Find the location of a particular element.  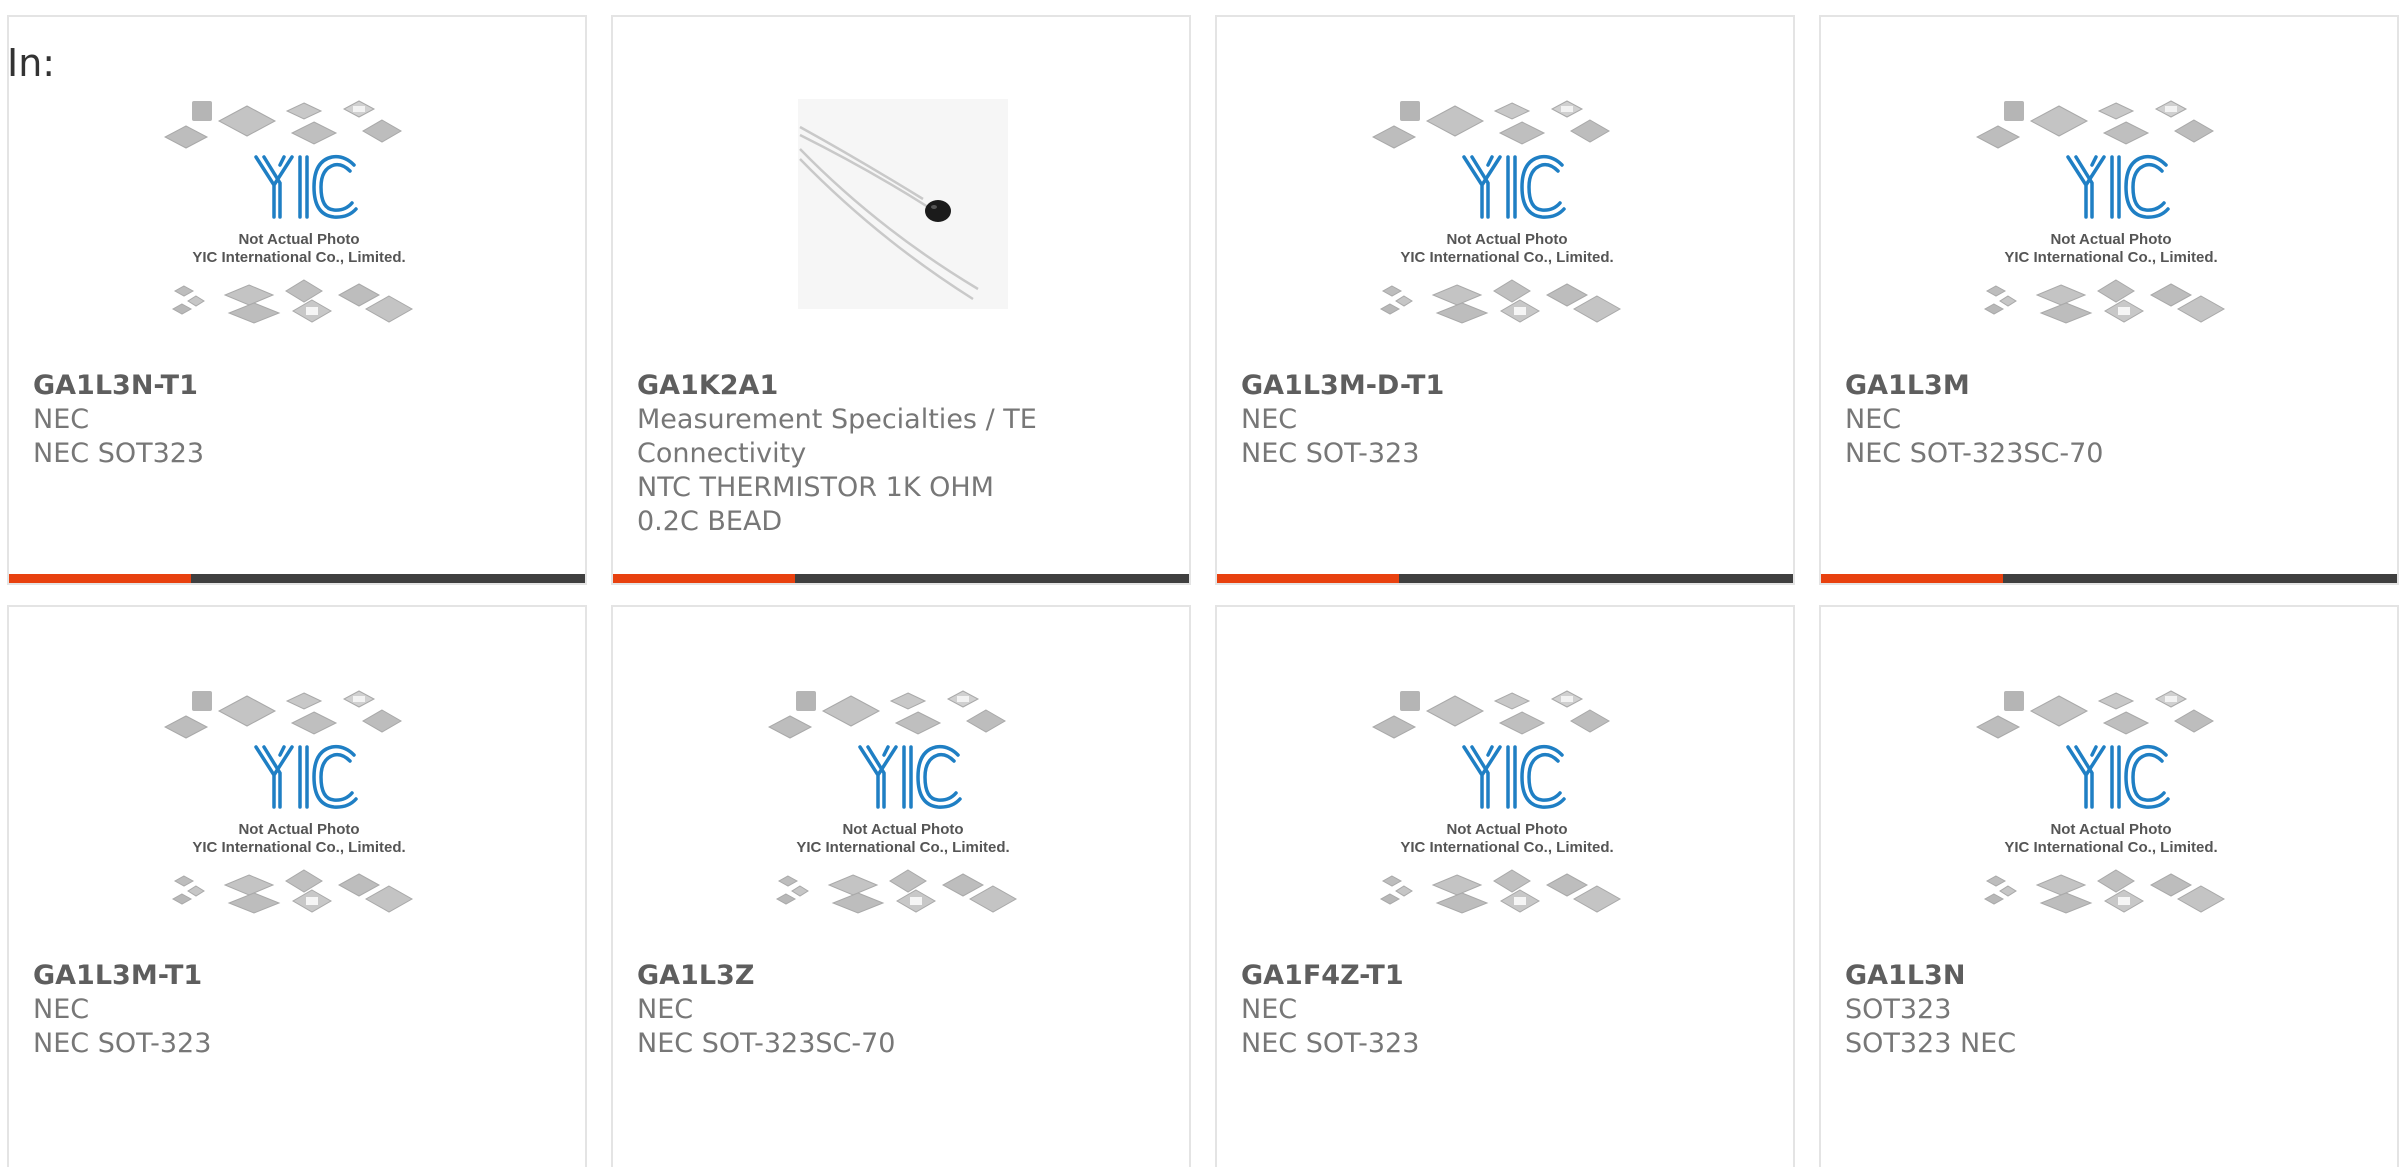

product-info: GA1L3M-D-T1 NEC NEC SOT-323 is located at coordinates (1452, 420).